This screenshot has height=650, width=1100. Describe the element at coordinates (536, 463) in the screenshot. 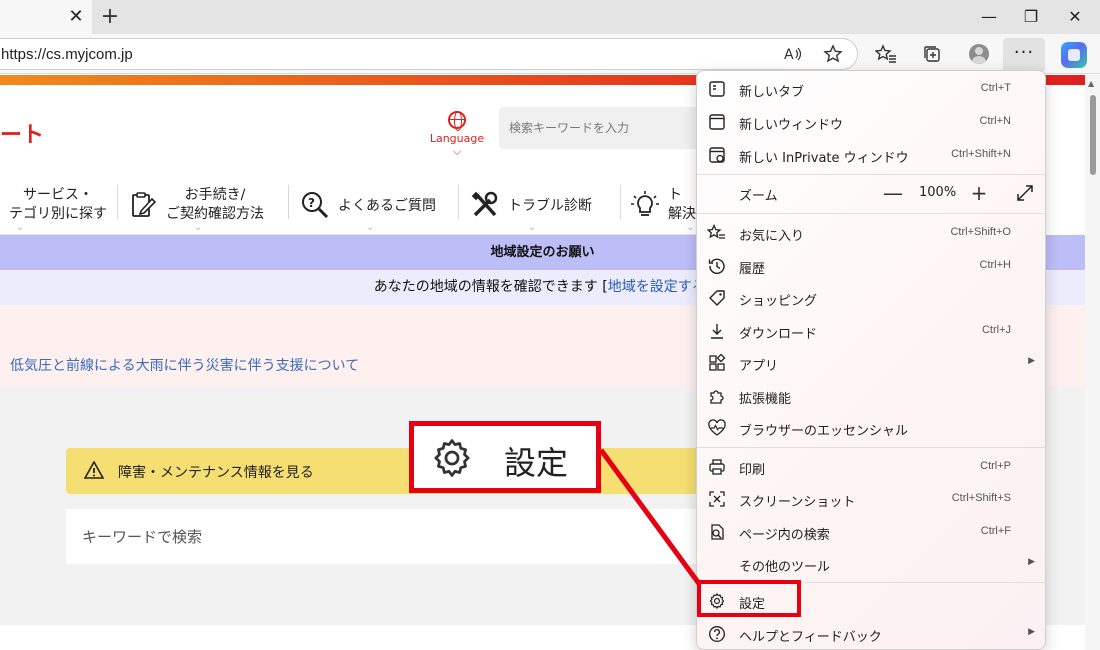

I see `settings-callout-label: 設定` at that location.